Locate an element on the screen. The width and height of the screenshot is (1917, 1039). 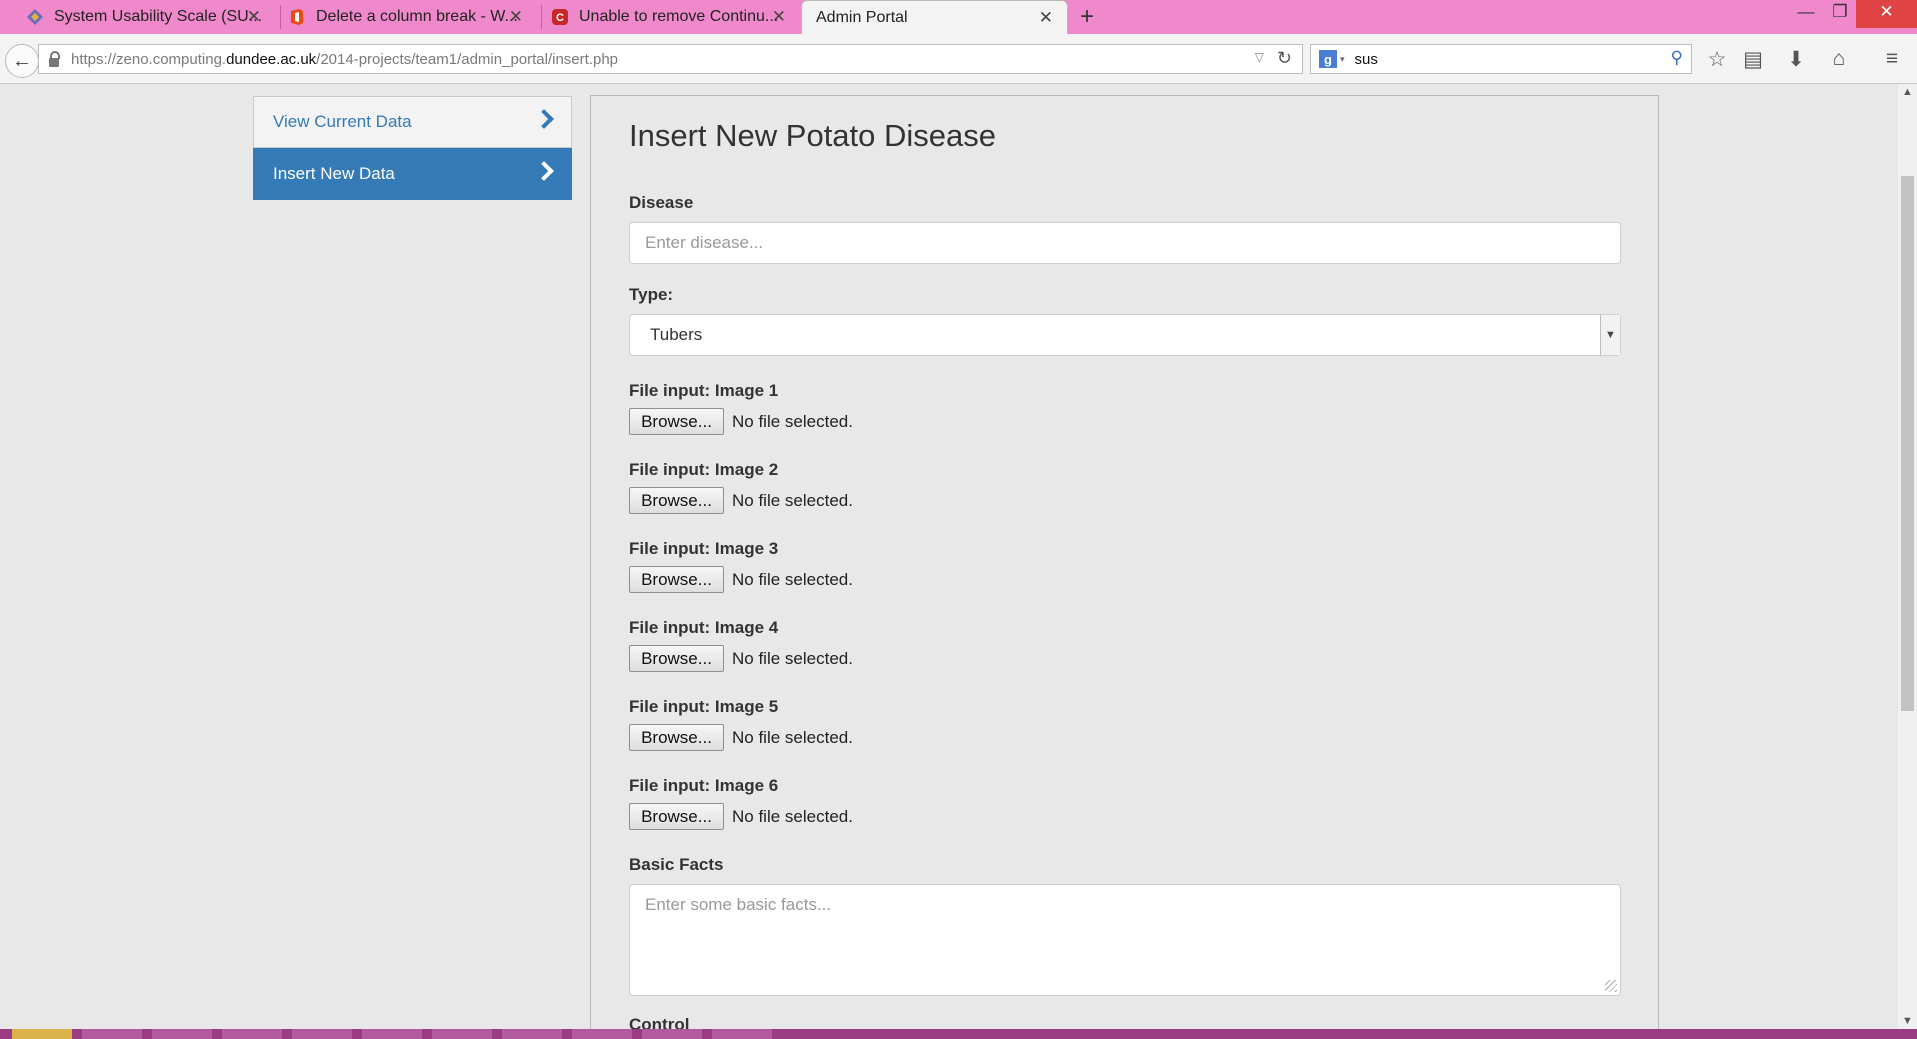
vertical-scrollbar: ▲ ▼ is located at coordinates (1907, 556).